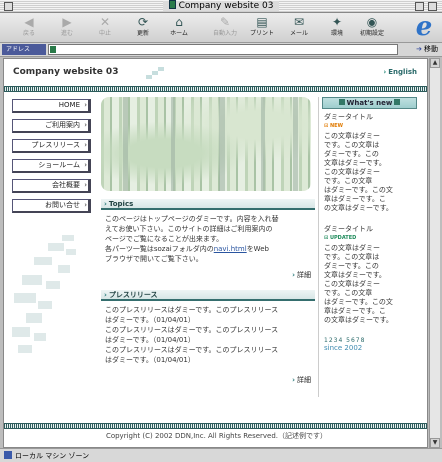  What do you see at coordinates (385, 72) in the screenshot?
I see `english-arrow-icon: ›` at bounding box center [385, 72].